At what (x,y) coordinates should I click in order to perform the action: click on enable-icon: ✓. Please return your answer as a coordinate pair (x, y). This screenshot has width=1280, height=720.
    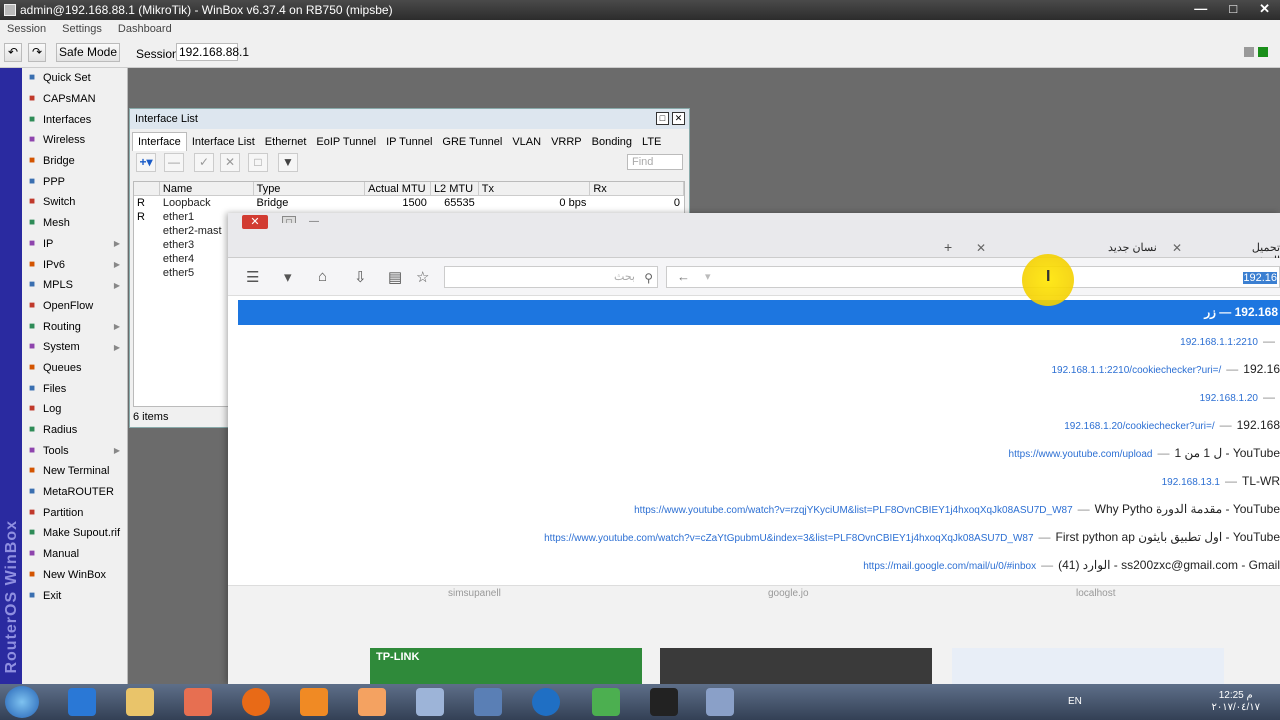
    Looking at the image, I should click on (204, 162).